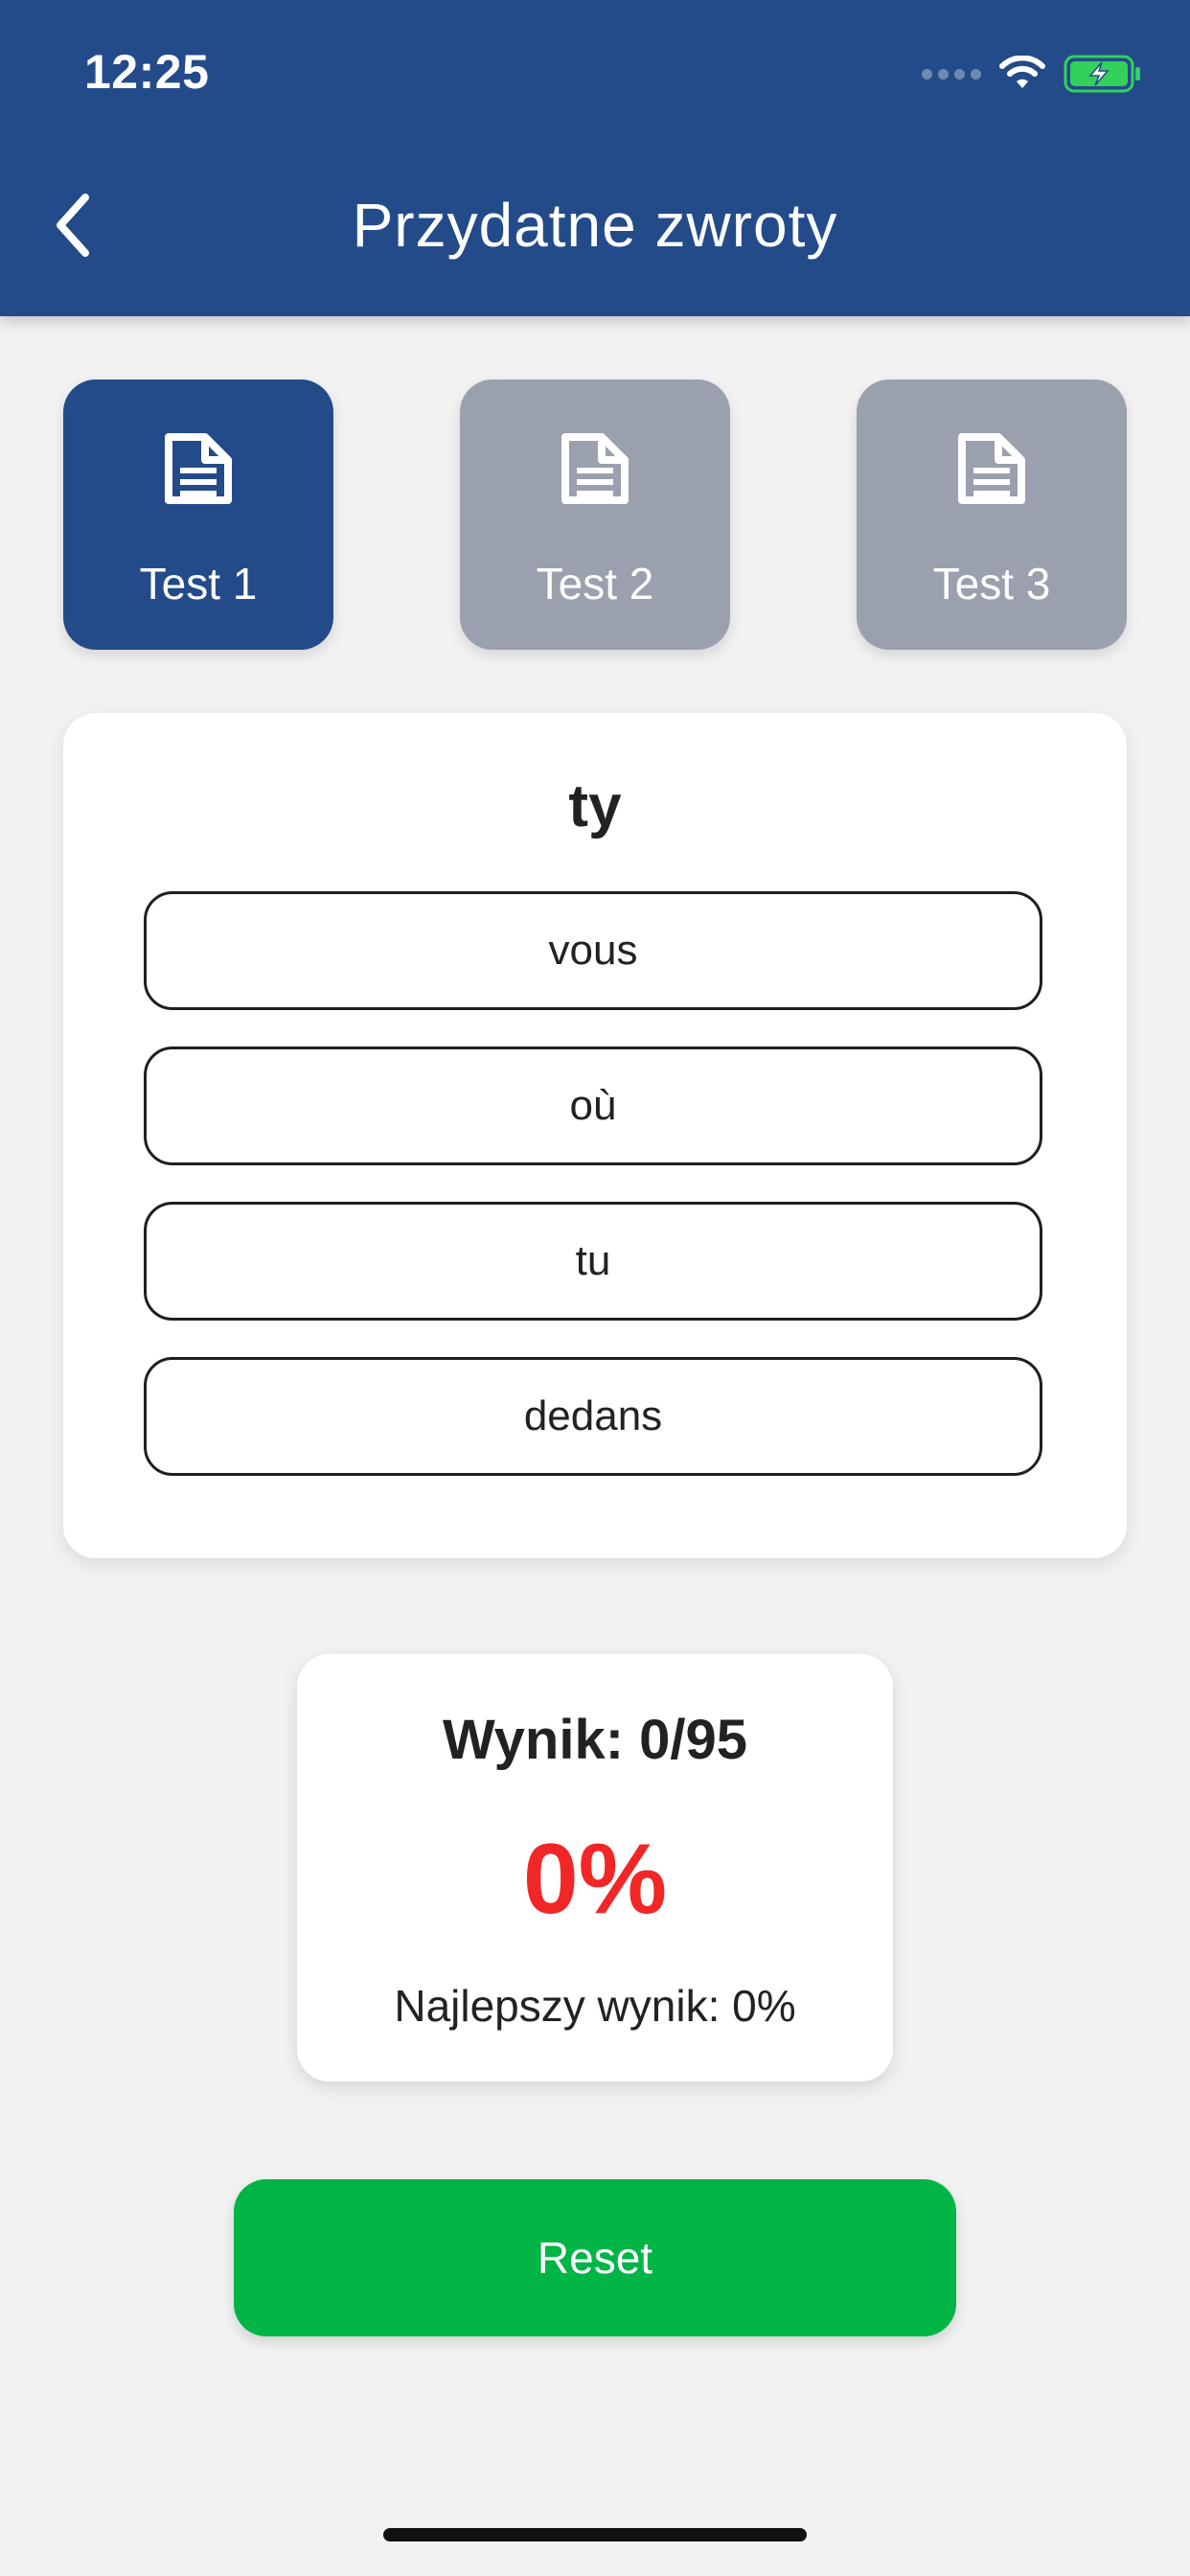 The image size is (1190, 2576). Describe the element at coordinates (1102, 74) in the screenshot. I see `battery-charging-icon` at that location.